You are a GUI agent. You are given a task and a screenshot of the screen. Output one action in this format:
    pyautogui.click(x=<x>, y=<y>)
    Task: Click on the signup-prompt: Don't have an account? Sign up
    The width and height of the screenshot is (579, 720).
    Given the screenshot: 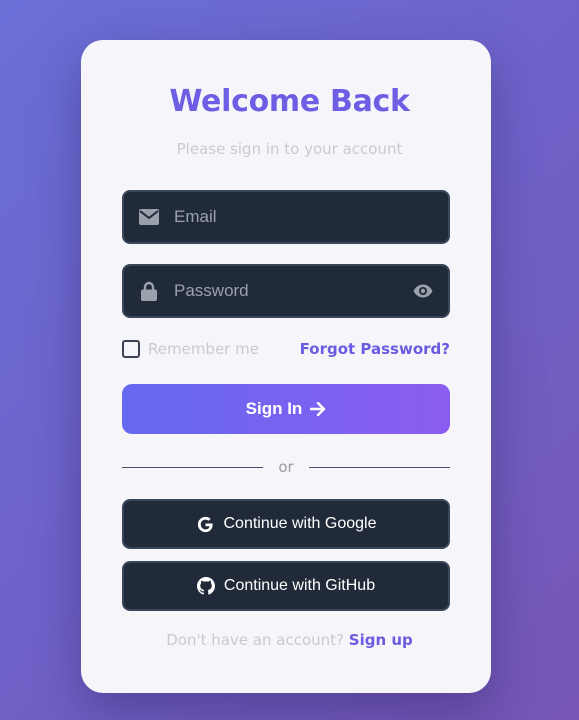 What is the action you would take?
    pyautogui.click(x=289, y=640)
    